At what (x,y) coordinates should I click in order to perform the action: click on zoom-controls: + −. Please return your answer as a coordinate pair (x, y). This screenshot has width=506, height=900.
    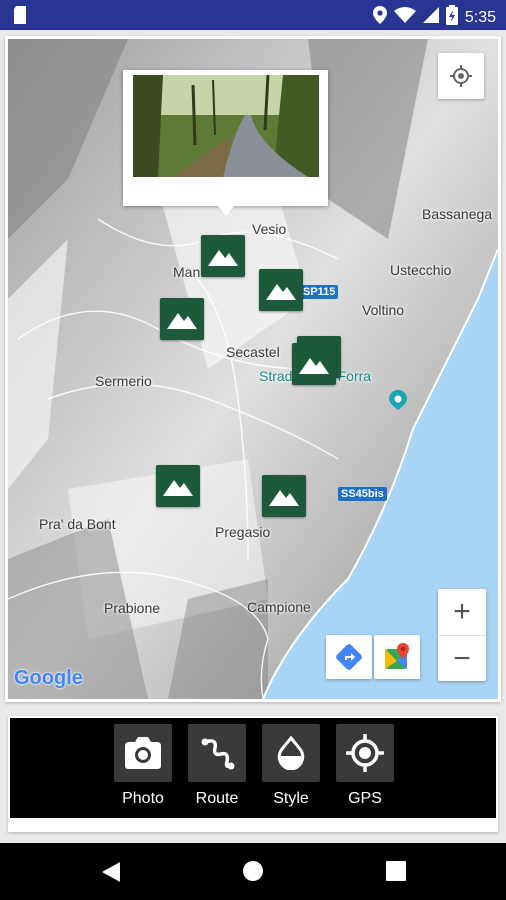
    Looking at the image, I should click on (462, 635).